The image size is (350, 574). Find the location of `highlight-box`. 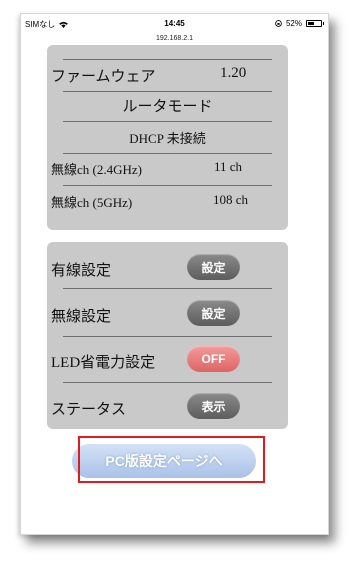

highlight-box is located at coordinates (171, 459).